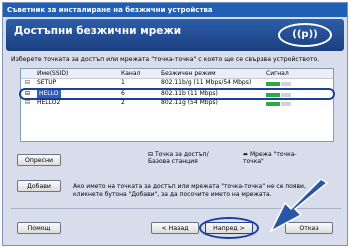 The width and height of the screenshot is (350, 248). I want to click on table-row: ⊟ HELLO2 2 802.11g (54 Mbps), so click(177, 103).